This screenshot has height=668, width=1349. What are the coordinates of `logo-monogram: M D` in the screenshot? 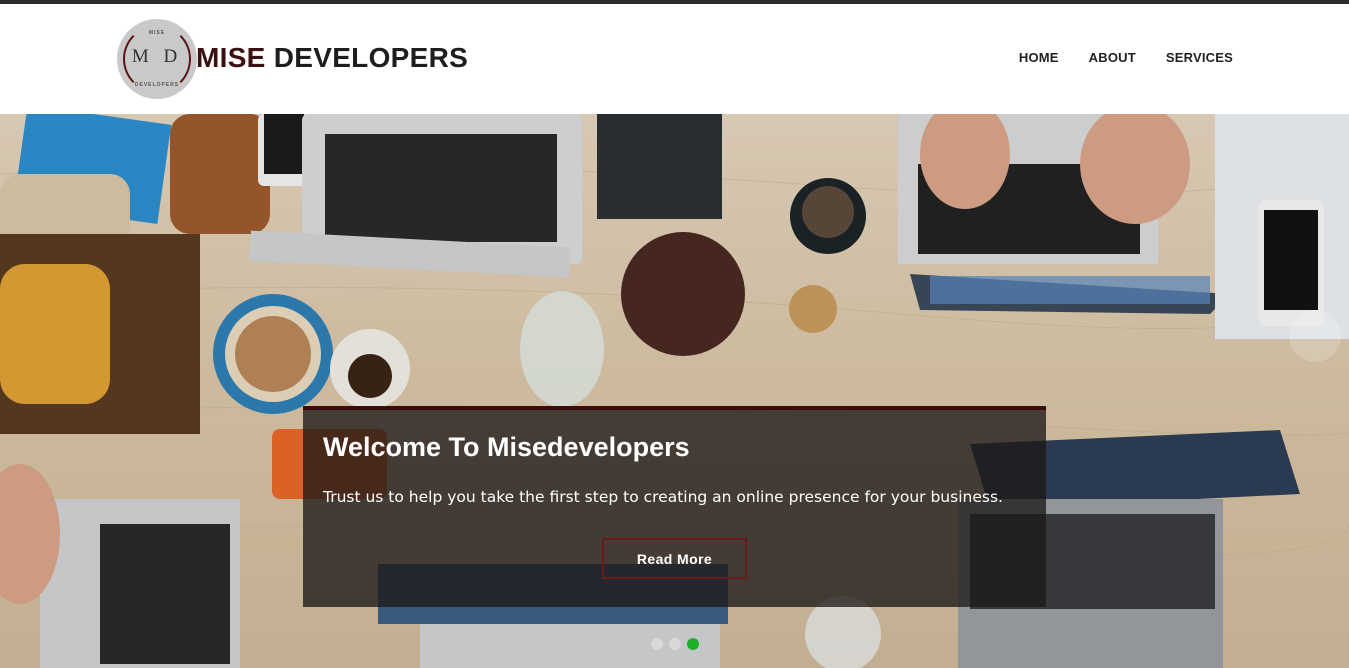 It's located at (157, 56).